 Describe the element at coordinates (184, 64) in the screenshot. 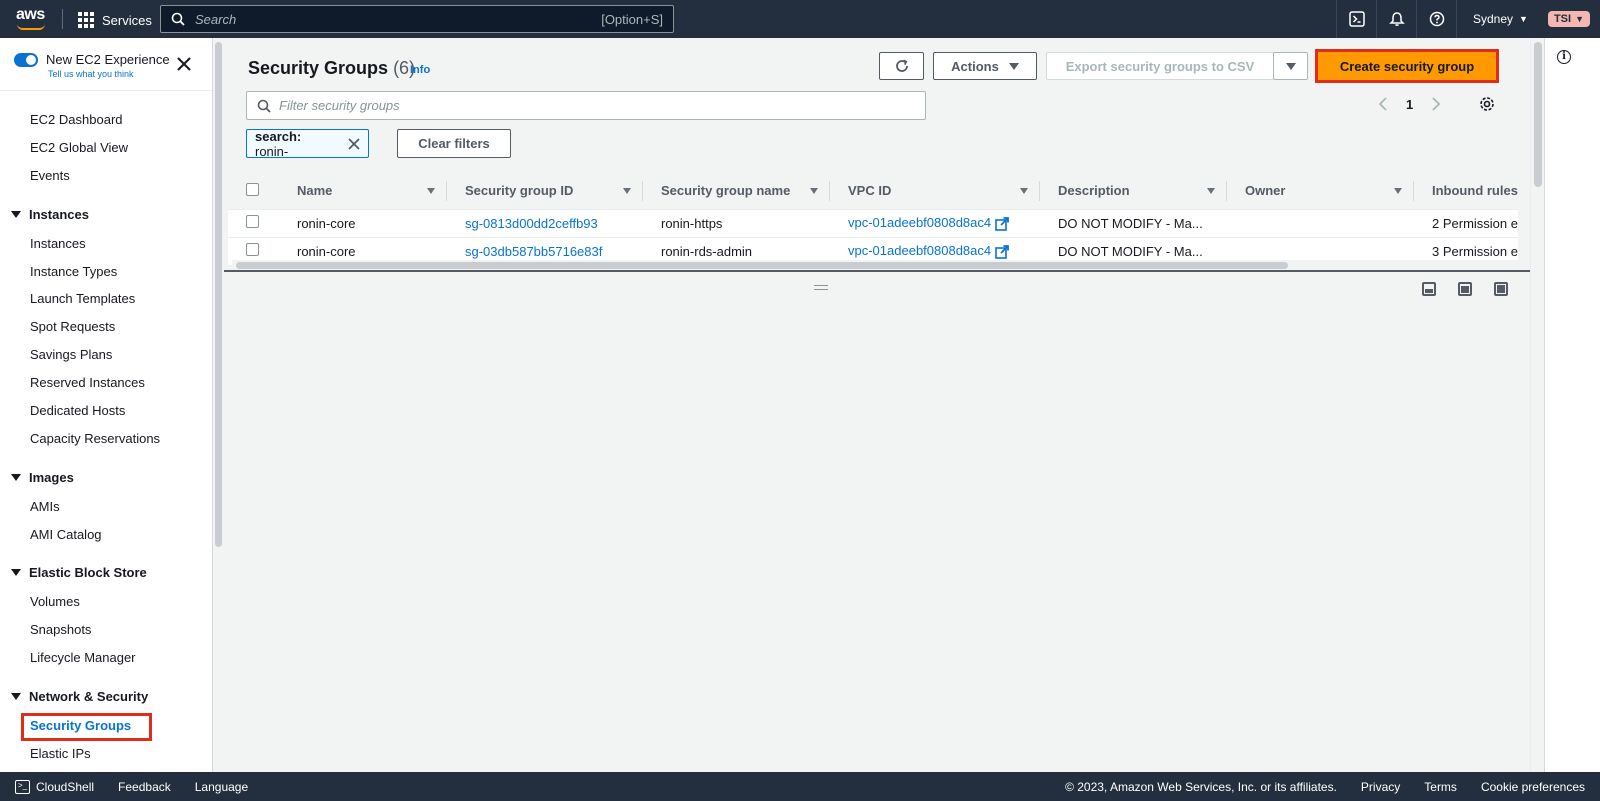

I see `close-icon` at that location.